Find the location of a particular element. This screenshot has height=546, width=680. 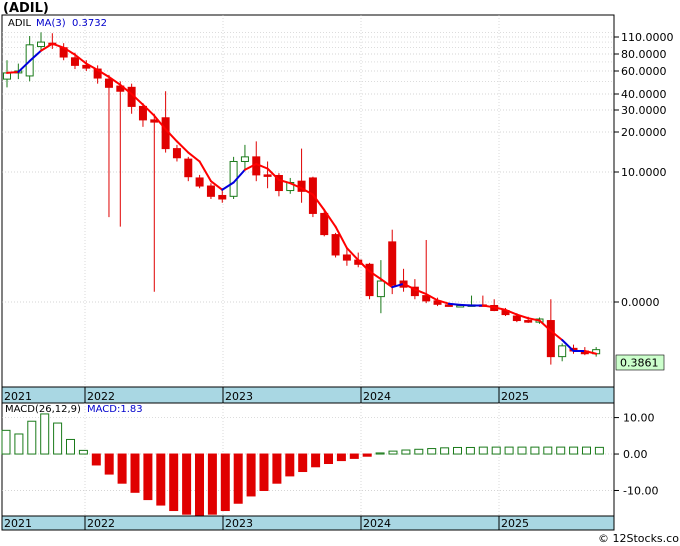

chart-title: (ADIL) is located at coordinates (26, 8).